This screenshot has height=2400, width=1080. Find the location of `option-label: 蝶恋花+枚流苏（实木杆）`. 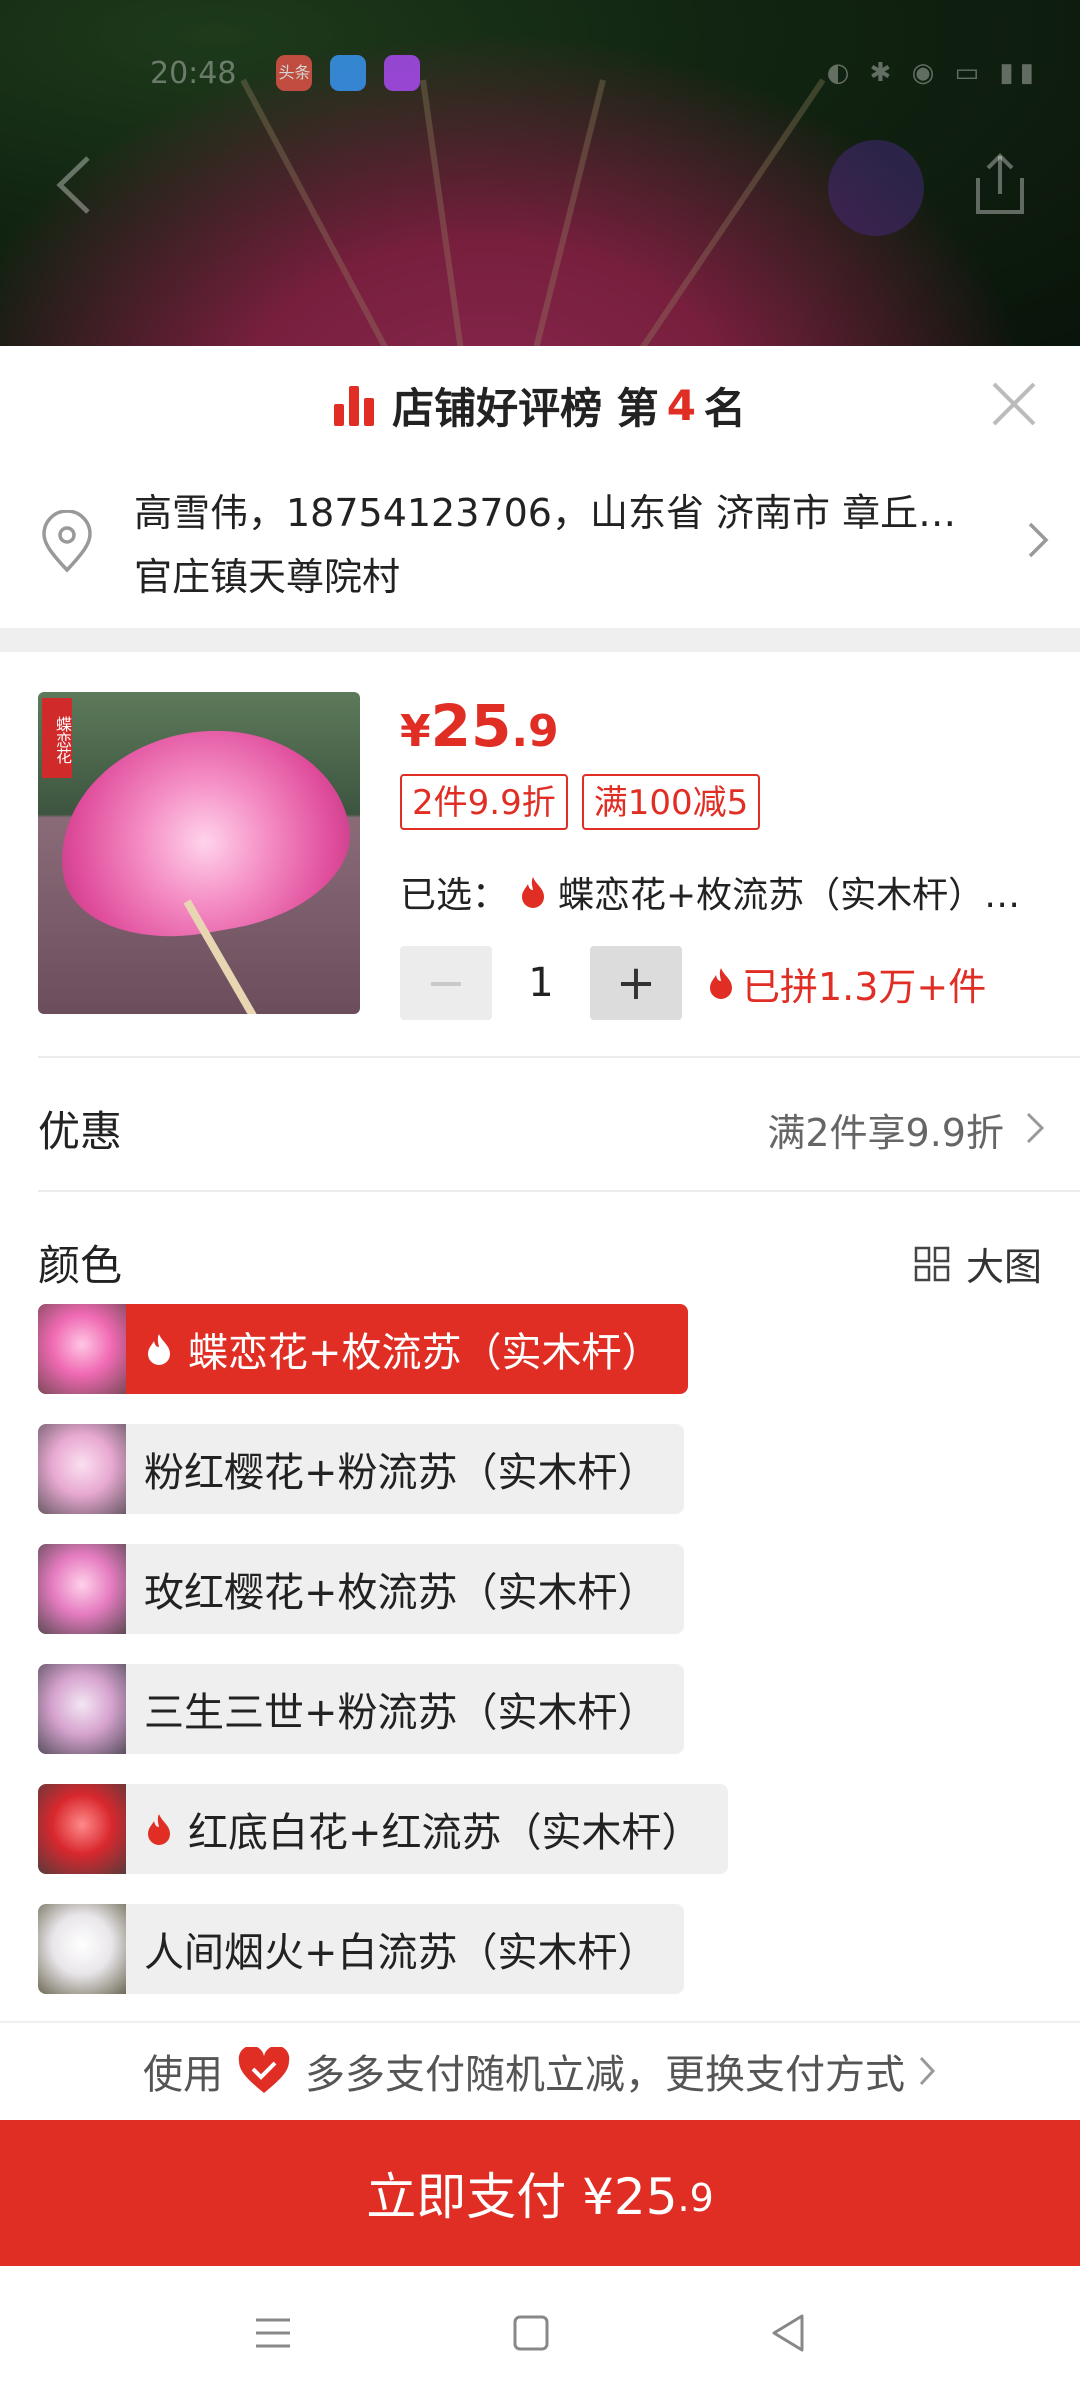

option-label: 蝶恋花+枚流苏（实木杆） is located at coordinates (425, 1353).